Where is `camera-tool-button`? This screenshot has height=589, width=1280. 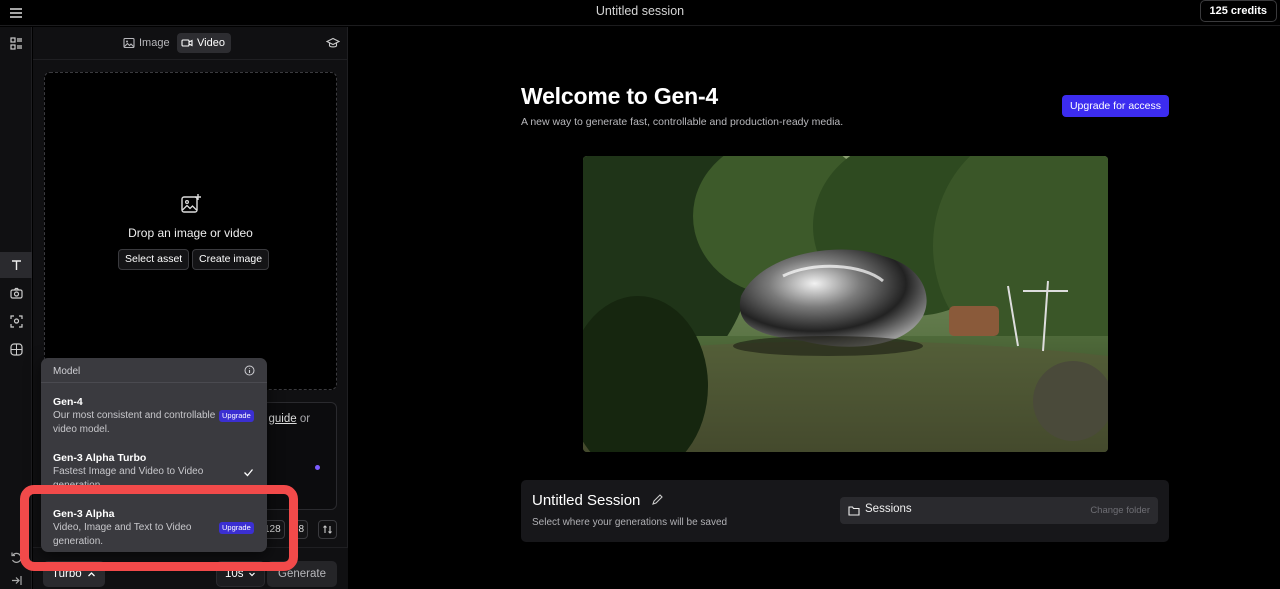
camera-tool-button is located at coordinates (16, 293).